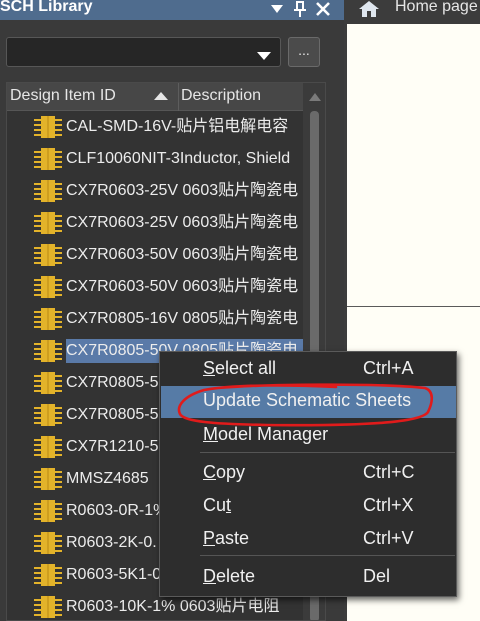 This screenshot has height=621, width=480. I want to click on component-name: CLF10060NIT-3Inductor, Shield, so click(178, 158).